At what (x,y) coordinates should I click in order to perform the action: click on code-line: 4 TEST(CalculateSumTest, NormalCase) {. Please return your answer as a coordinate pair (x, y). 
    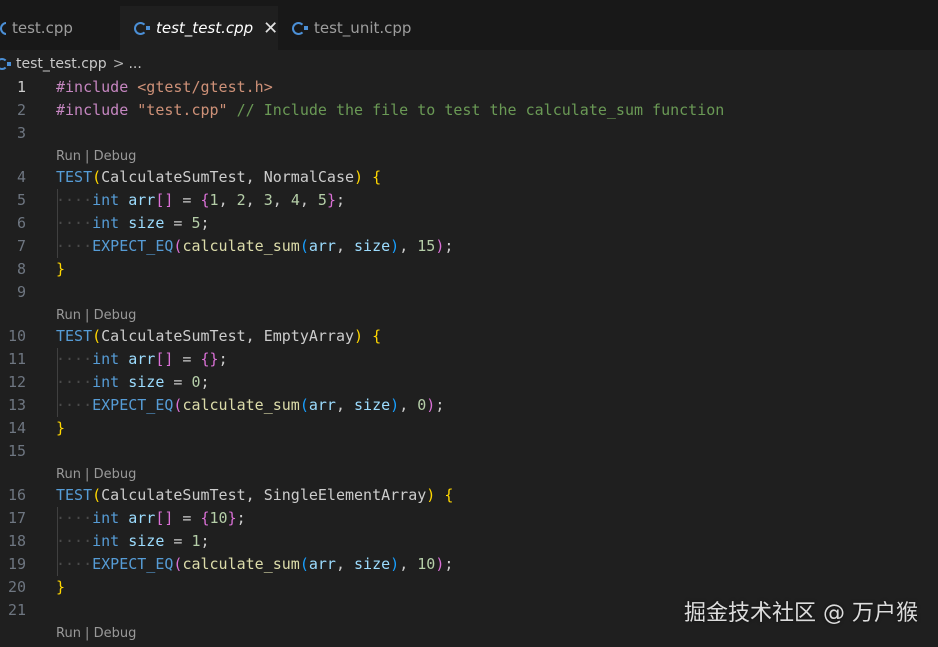
    Looking at the image, I should click on (469, 177).